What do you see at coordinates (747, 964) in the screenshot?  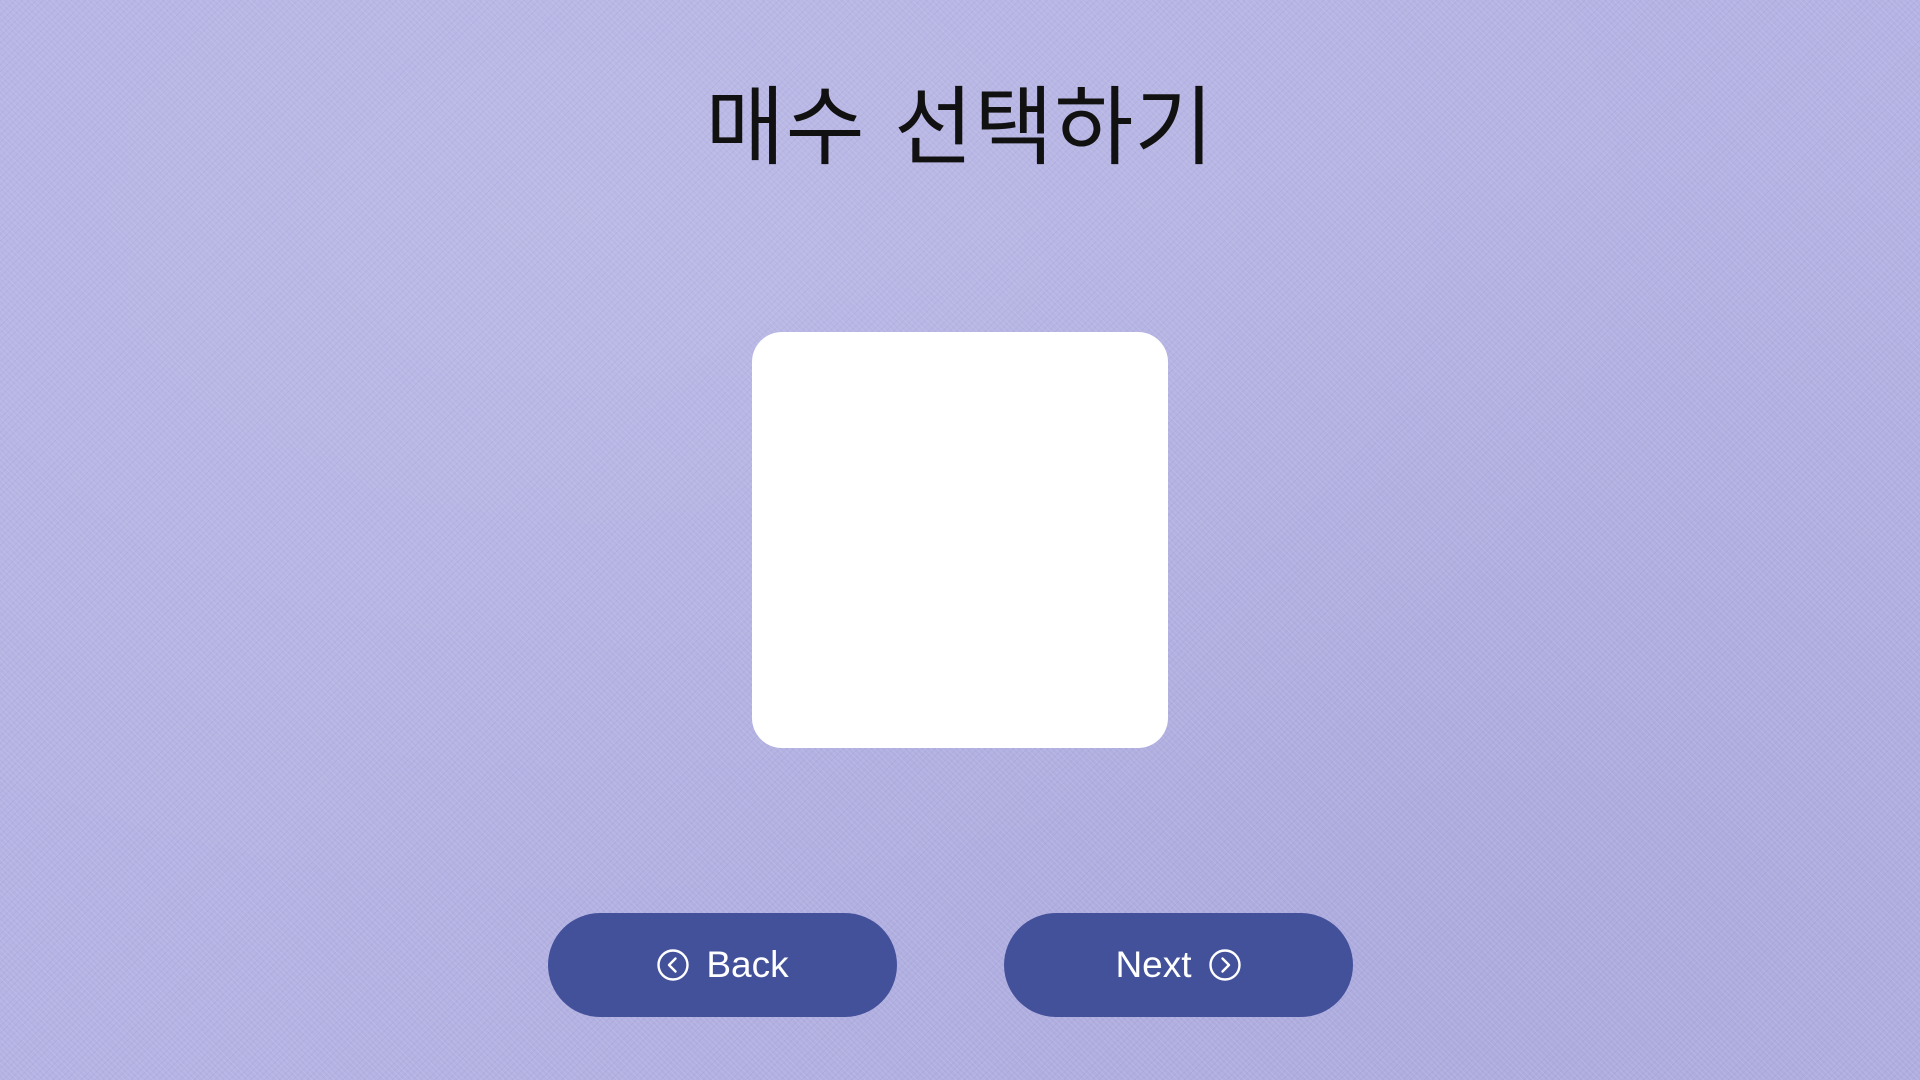 I see `back-button-label: Back` at bounding box center [747, 964].